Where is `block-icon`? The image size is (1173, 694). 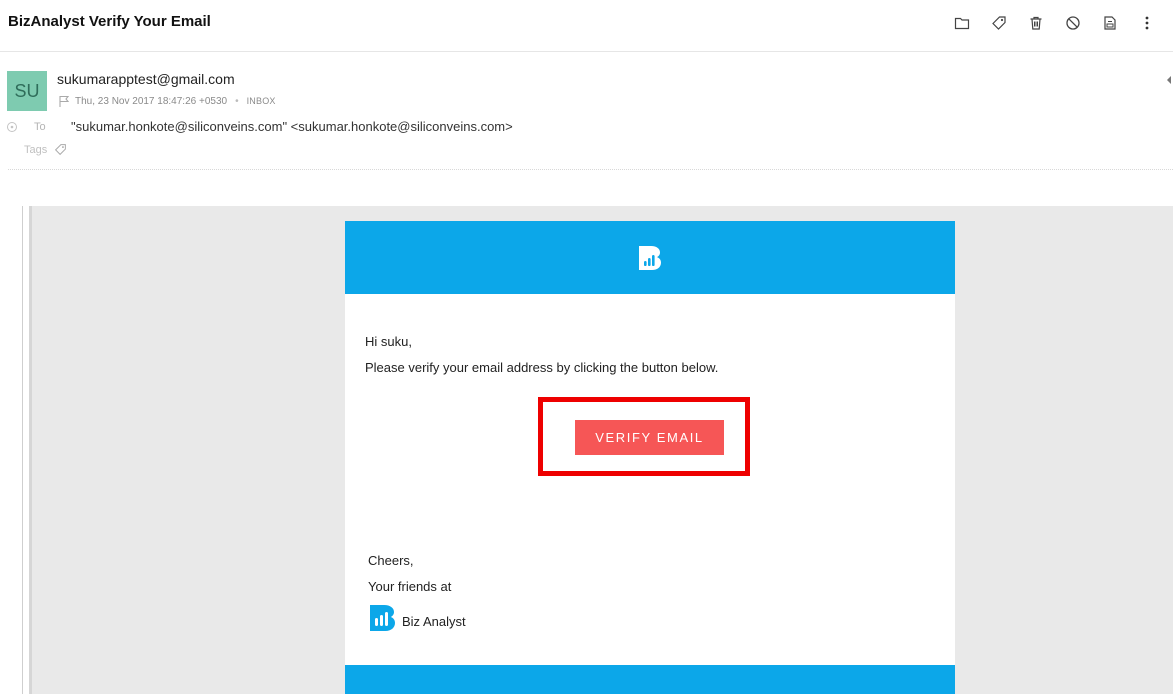 block-icon is located at coordinates (1072, 23).